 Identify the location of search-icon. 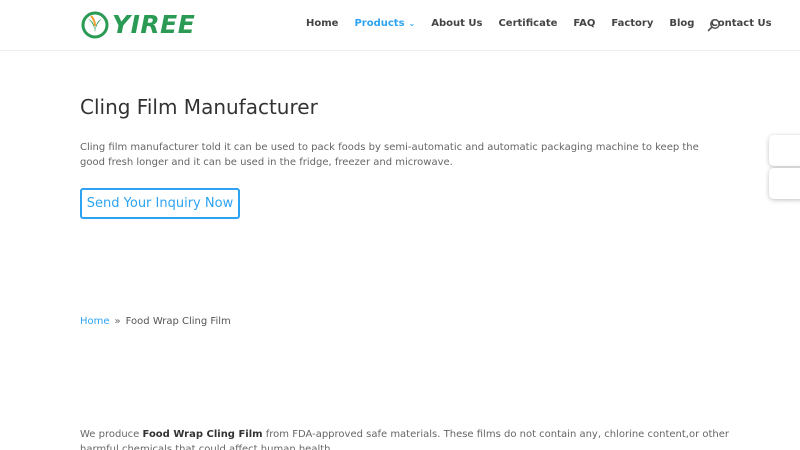
(714, 25).